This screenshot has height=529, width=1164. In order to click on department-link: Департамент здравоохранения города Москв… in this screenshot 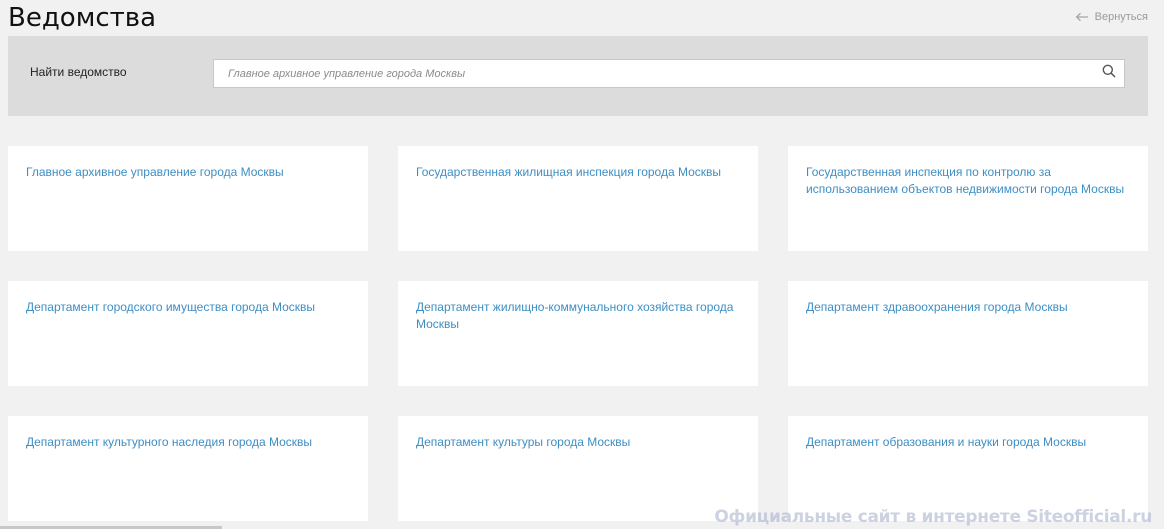, I will do `click(968, 307)`.